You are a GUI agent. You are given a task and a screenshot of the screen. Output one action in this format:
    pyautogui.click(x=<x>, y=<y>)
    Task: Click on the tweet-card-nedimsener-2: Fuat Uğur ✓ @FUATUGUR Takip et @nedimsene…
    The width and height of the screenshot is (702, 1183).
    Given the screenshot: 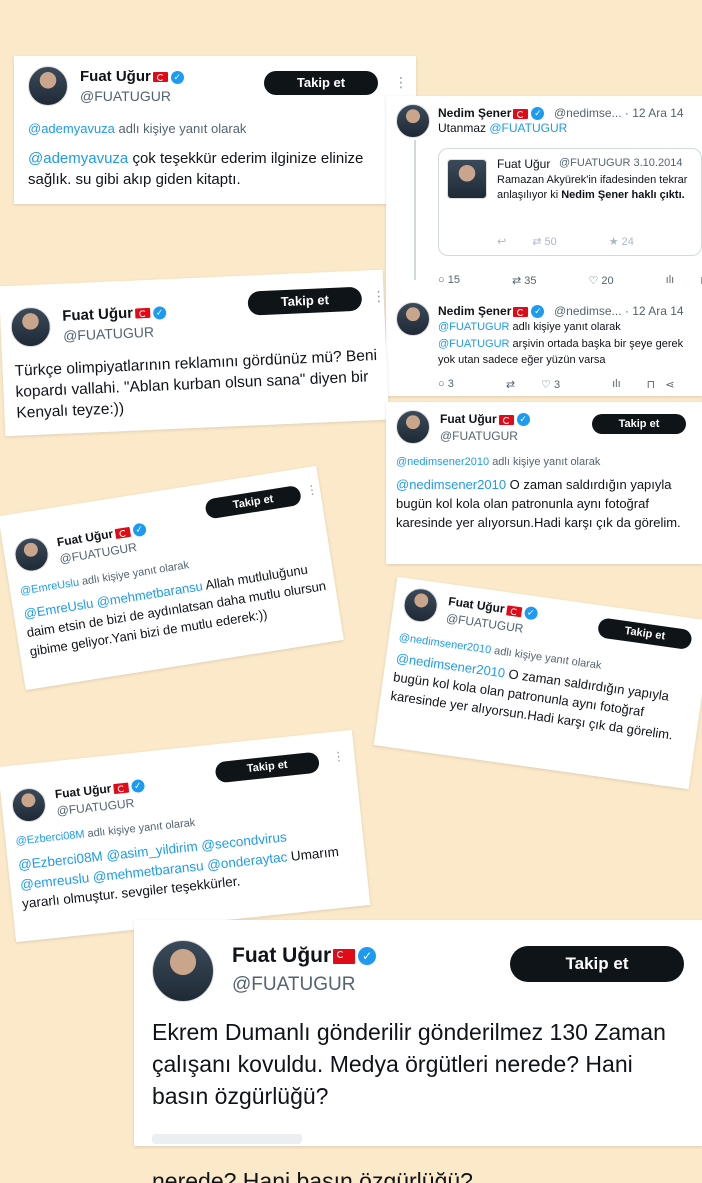 What is the action you would take?
    pyautogui.click(x=537, y=683)
    